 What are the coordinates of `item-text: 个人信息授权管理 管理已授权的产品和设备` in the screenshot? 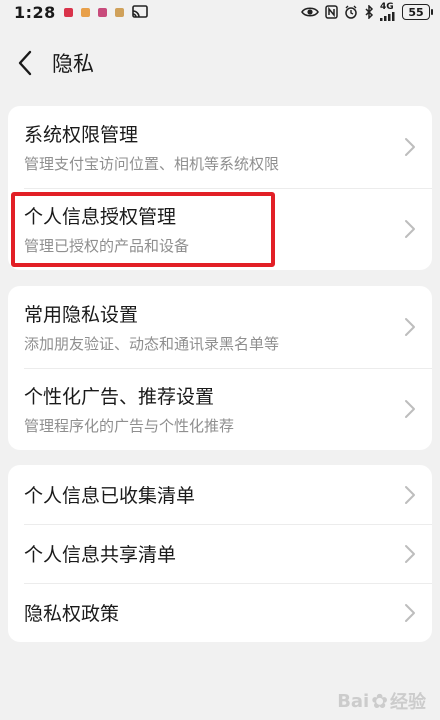 It's located at (106, 229).